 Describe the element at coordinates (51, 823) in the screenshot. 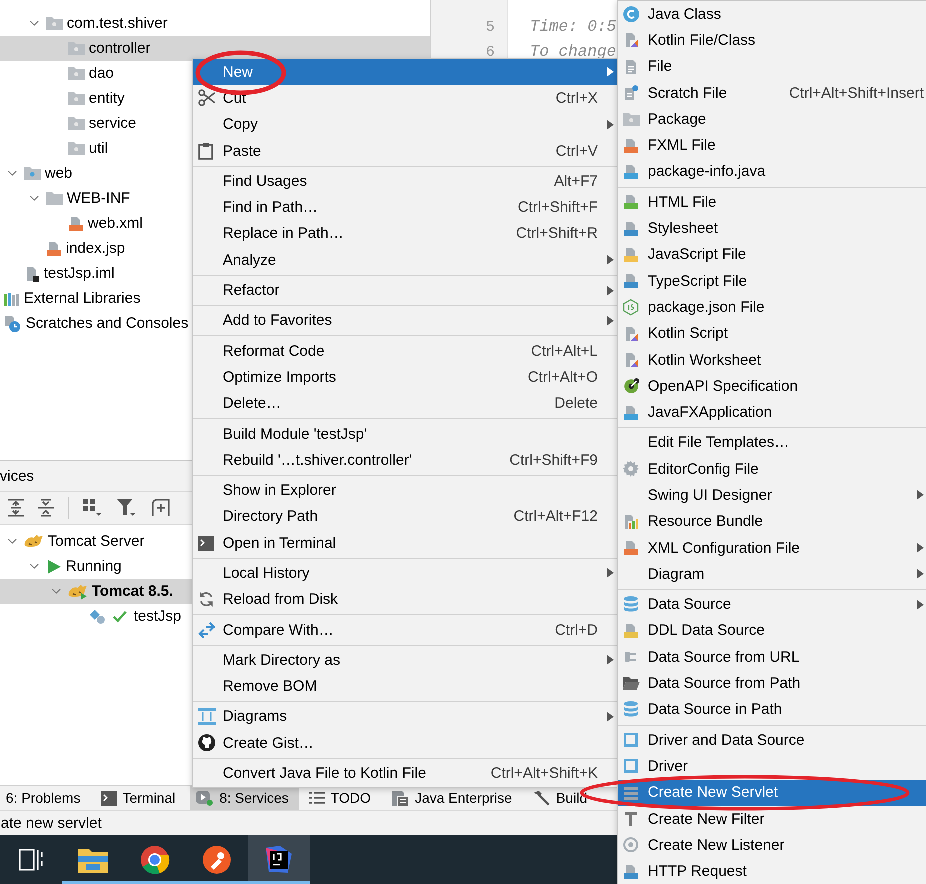

I see `status-text: ate new servlet` at that location.